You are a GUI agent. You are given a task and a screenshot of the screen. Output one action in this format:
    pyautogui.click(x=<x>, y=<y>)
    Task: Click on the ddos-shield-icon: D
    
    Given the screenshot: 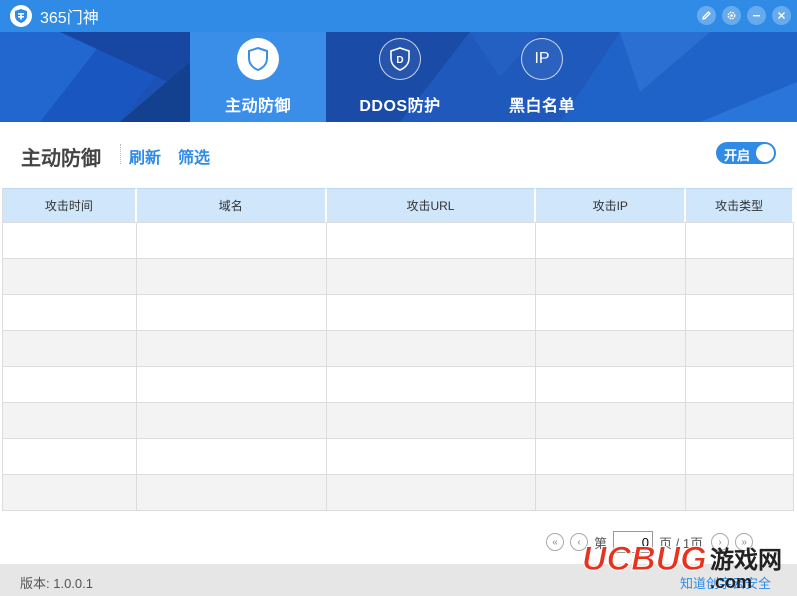 What is the action you would take?
    pyautogui.click(x=400, y=59)
    